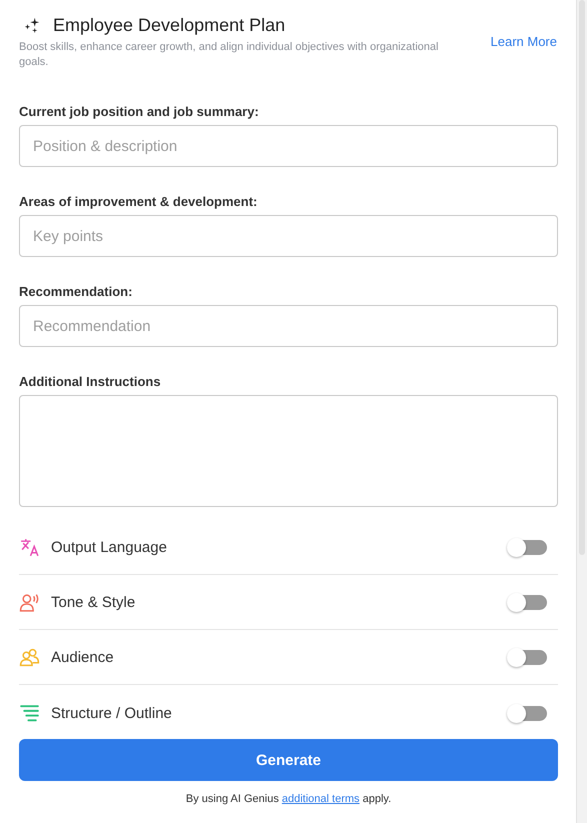 Image resolution: width=587 pixels, height=823 pixels. What do you see at coordinates (288, 236) in the screenshot?
I see `input-field: Key points` at bounding box center [288, 236].